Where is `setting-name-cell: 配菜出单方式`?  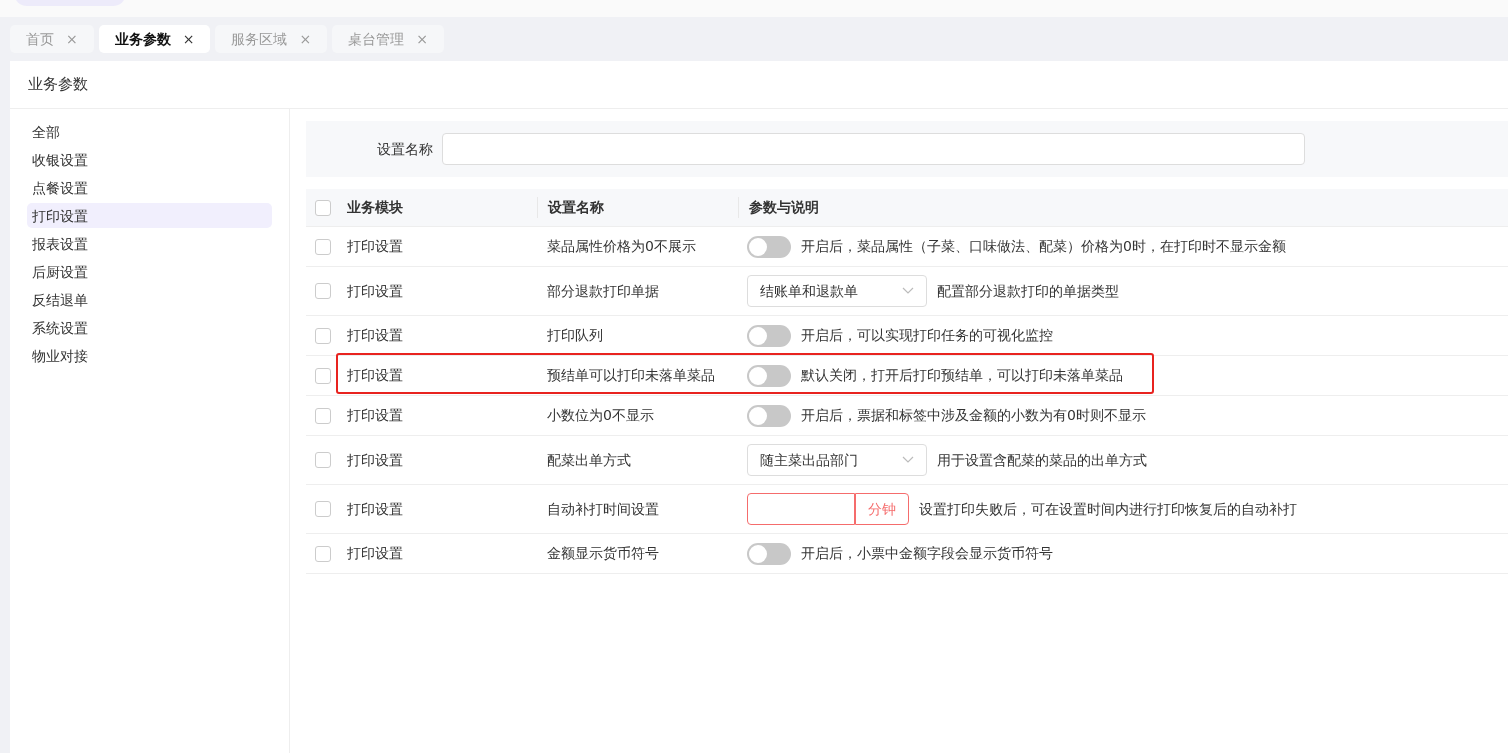
setting-name-cell: 配菜出单方式 is located at coordinates (589, 459).